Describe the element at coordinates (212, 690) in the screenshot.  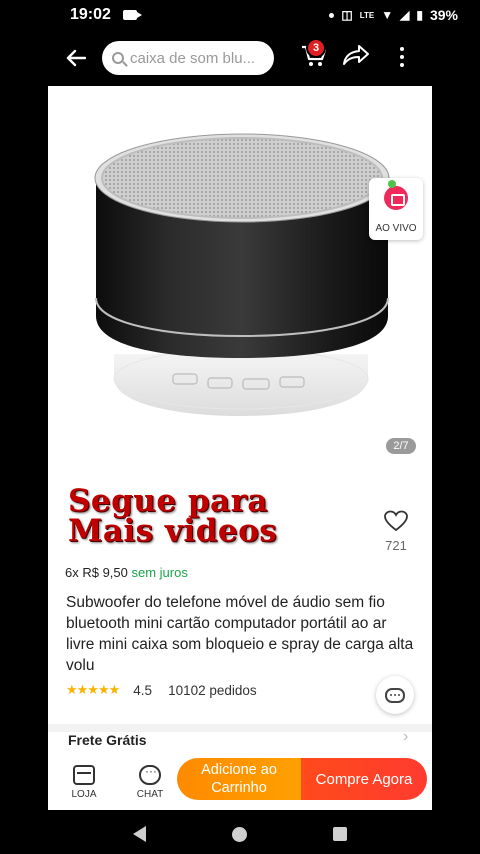
I see `orders-count: 10102 pedidos` at that location.